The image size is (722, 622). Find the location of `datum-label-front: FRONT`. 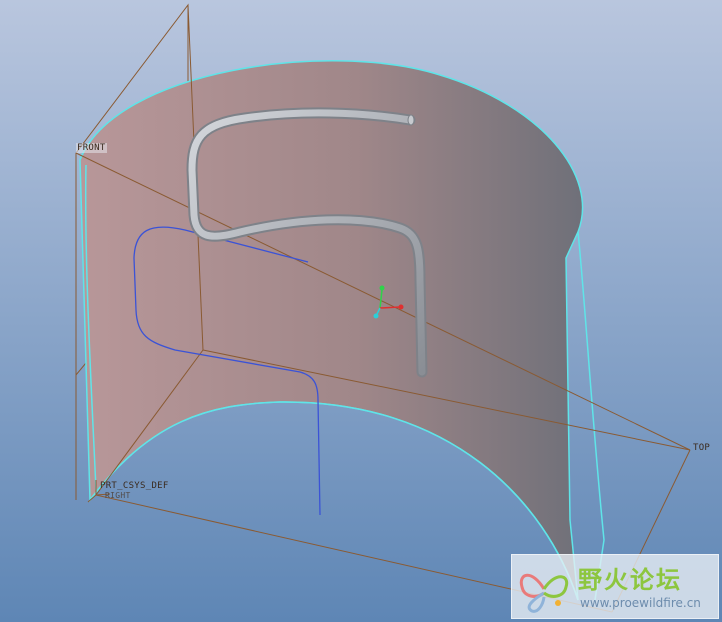

datum-label-front: FRONT is located at coordinates (91, 148).